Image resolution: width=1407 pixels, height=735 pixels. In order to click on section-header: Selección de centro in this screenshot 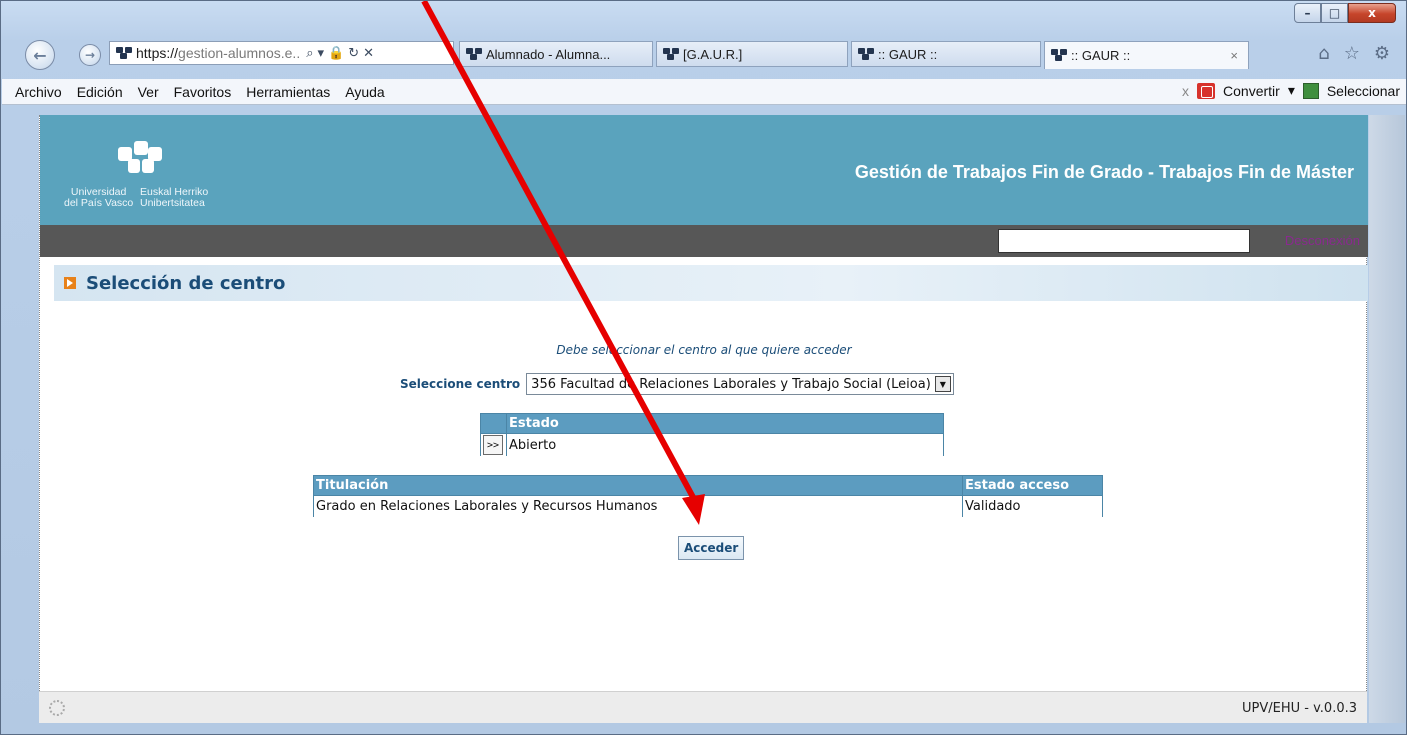, I will do `click(711, 283)`.